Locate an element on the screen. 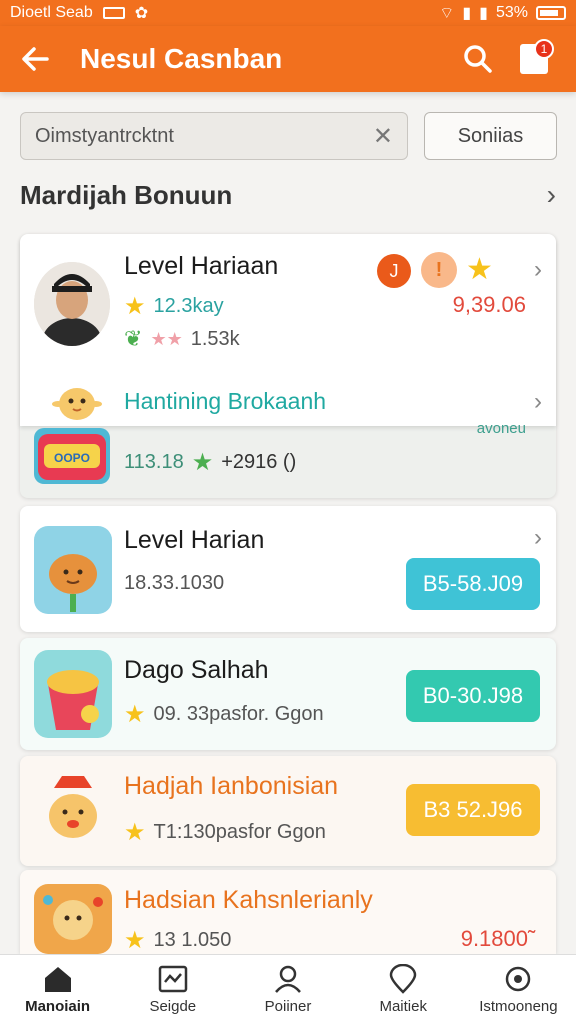 Image resolution: width=576 pixels, height=1024 pixels. nav-item-settings: Istmooneng is located at coordinates (518, 989).